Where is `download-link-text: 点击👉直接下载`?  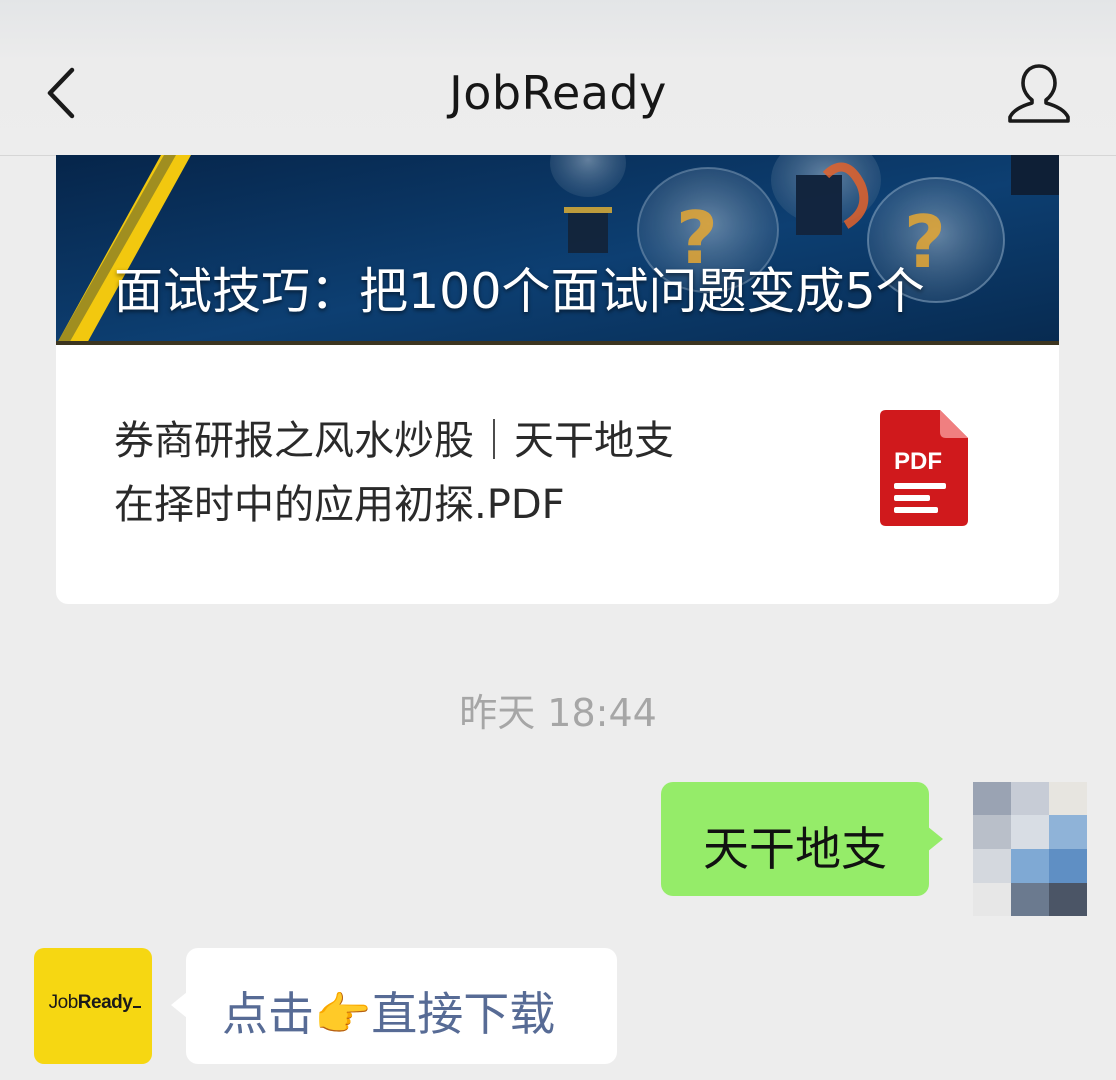
download-link-text: 点击👉直接下载 is located at coordinates (388, 1011).